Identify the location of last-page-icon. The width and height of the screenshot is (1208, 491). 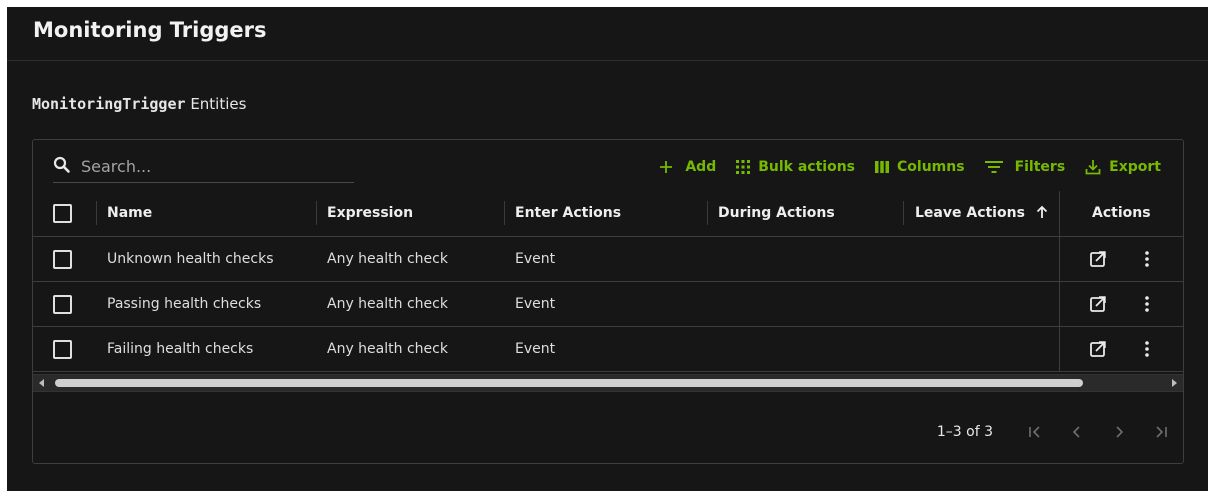
(1161, 432).